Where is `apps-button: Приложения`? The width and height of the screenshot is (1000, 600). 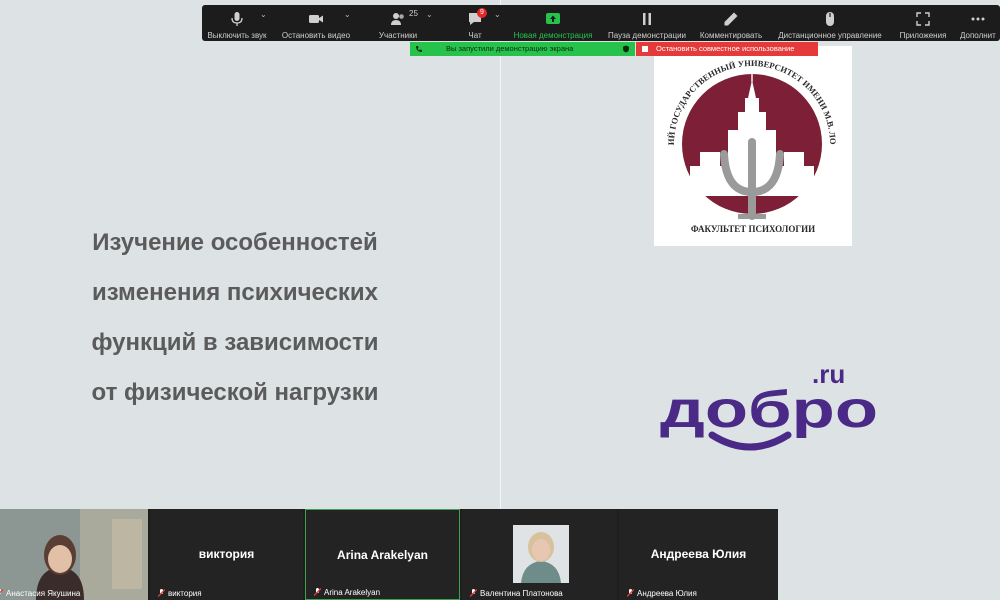 apps-button: Приложения is located at coordinates (923, 23).